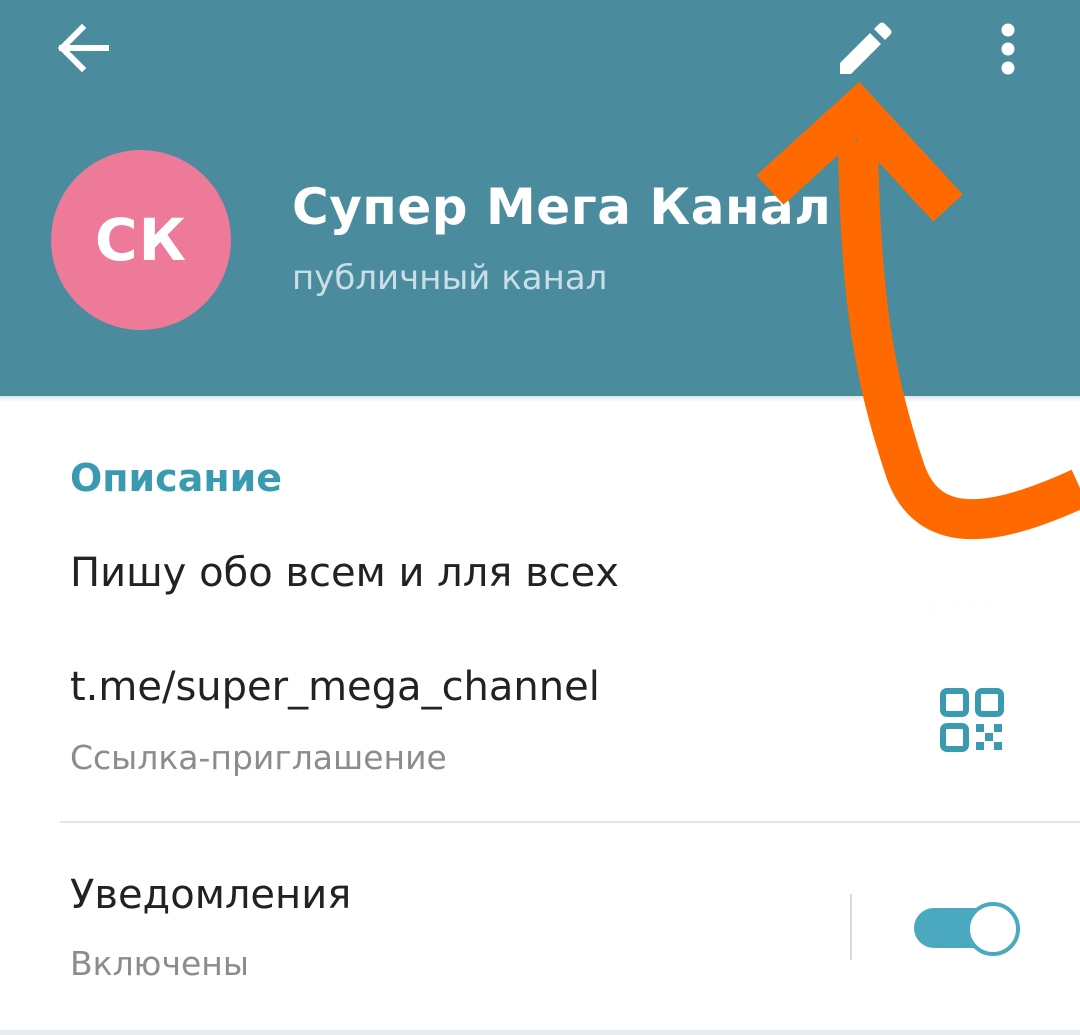 The image size is (1080, 1035). I want to click on qr-code-button, so click(972, 720).